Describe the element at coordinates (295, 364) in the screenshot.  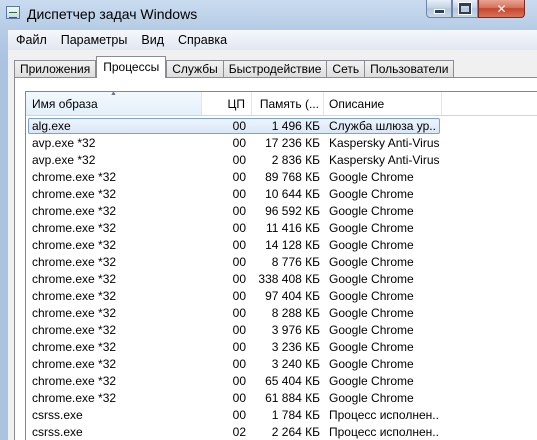
I see `process-memory: 3 240 КБ` at that location.